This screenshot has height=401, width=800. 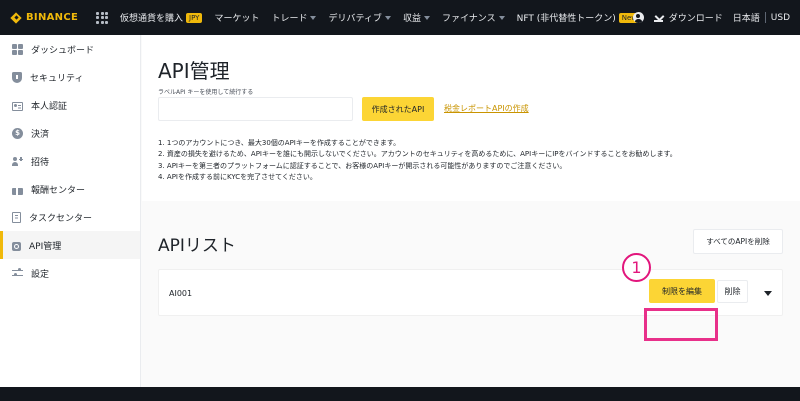 What do you see at coordinates (738, 241) in the screenshot?
I see `delete-all-apis-button: すべてのAPIを削除` at bounding box center [738, 241].